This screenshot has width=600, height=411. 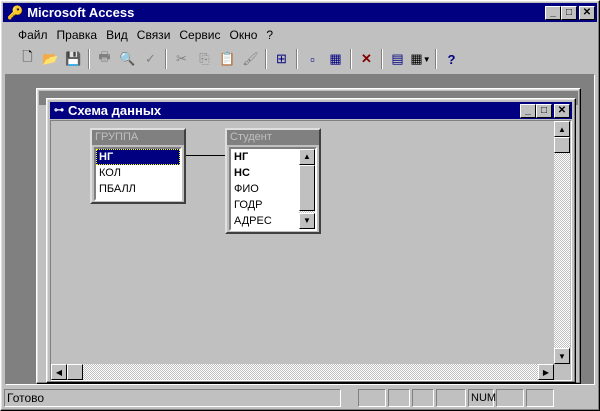 I want to click on open-icon: 📂, so click(x=50, y=59).